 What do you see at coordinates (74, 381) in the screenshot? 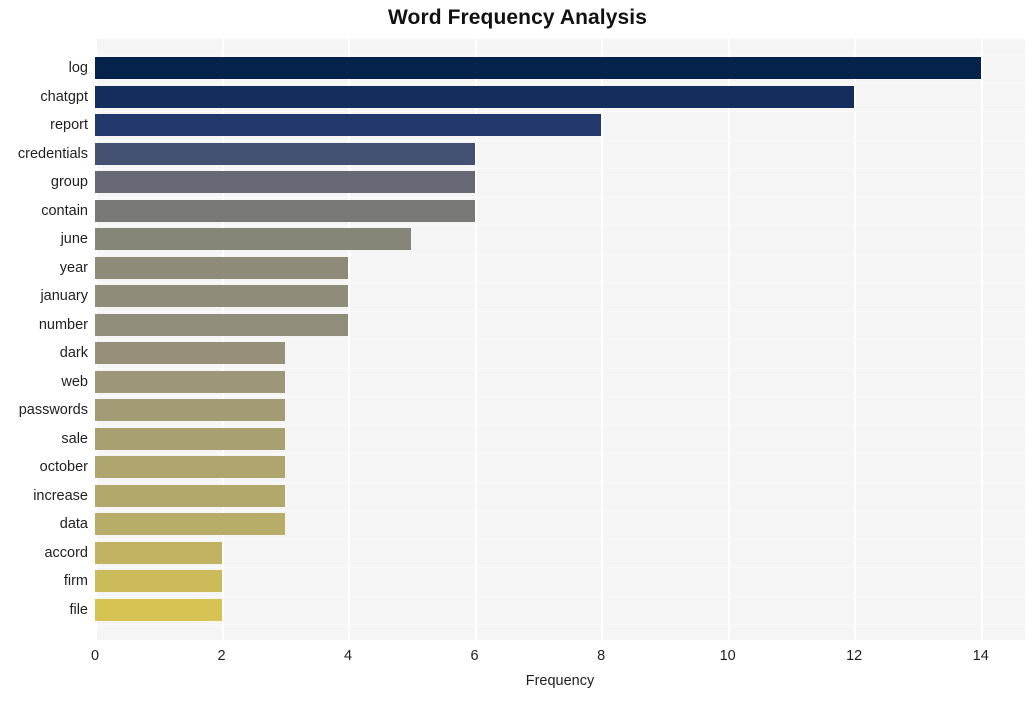
I see `y-axis-tick-label: web` at bounding box center [74, 381].